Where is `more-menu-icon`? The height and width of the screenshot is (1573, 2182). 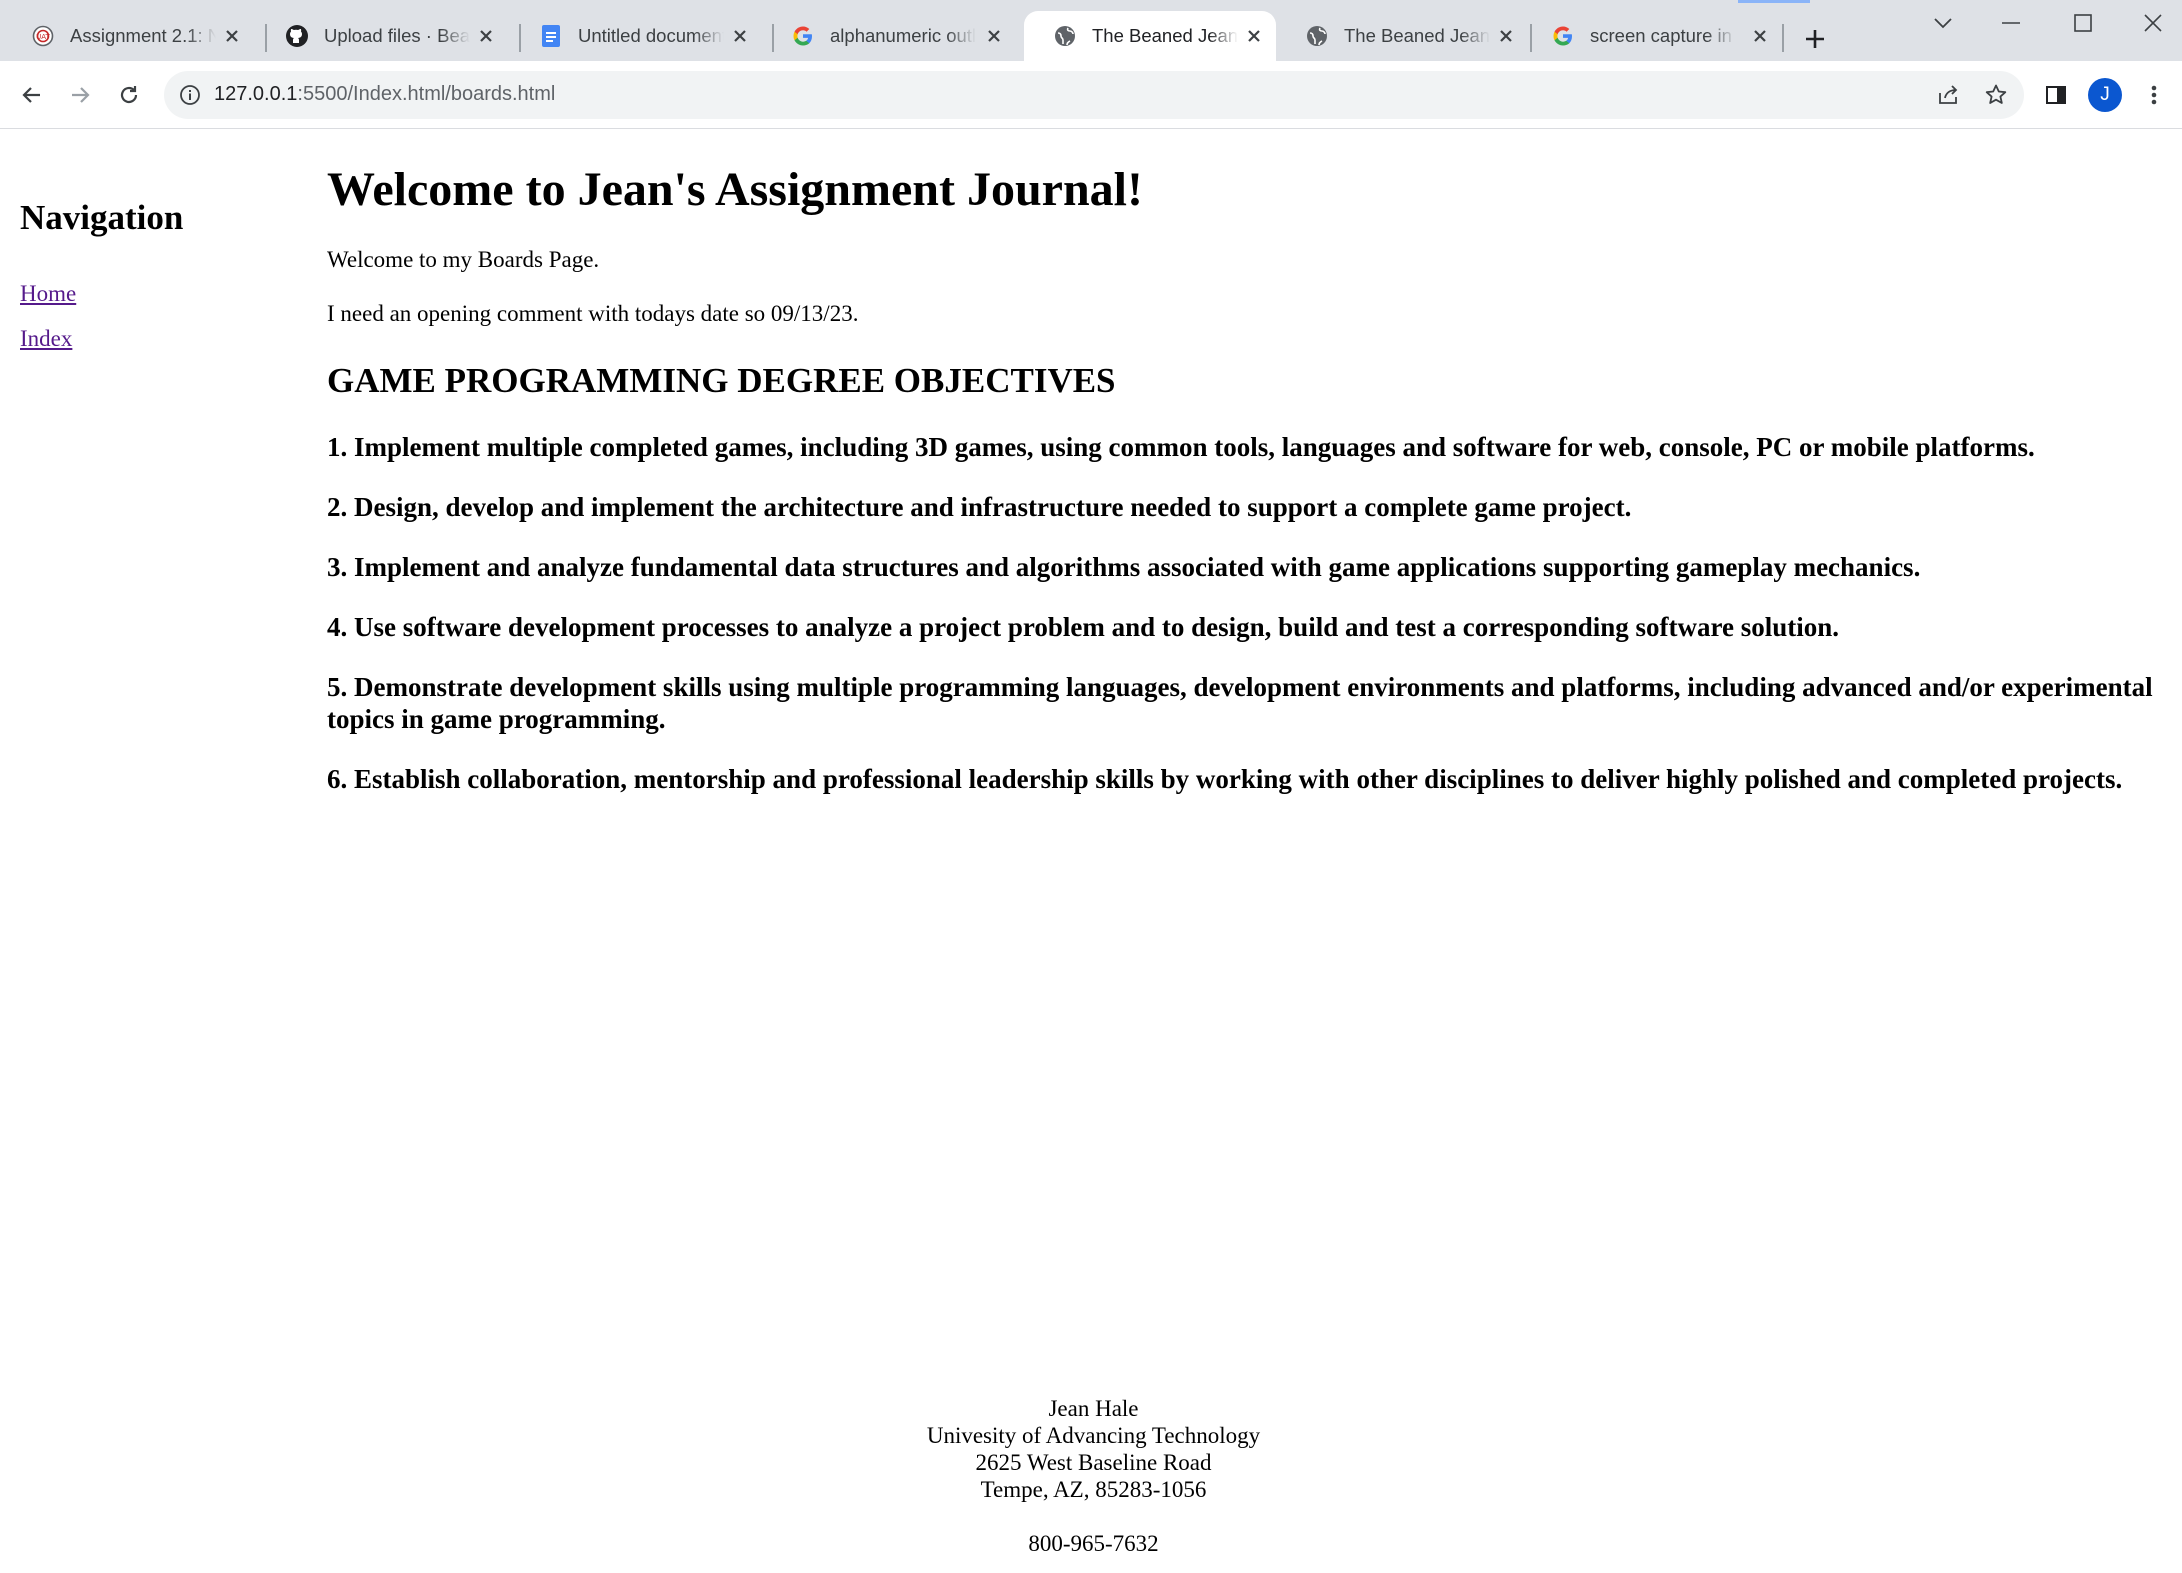
more-menu-icon is located at coordinates (2154, 95).